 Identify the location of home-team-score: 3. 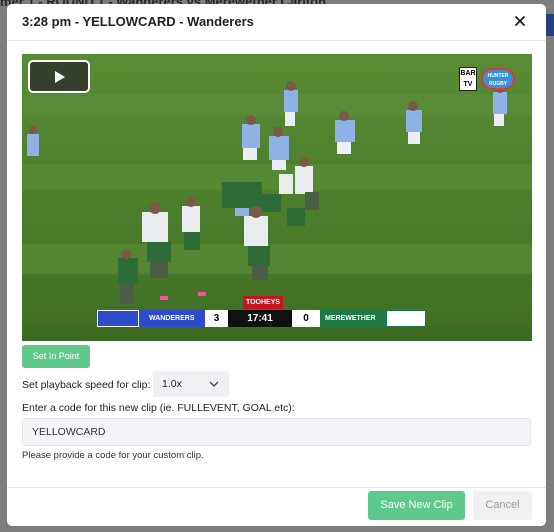
(216, 318).